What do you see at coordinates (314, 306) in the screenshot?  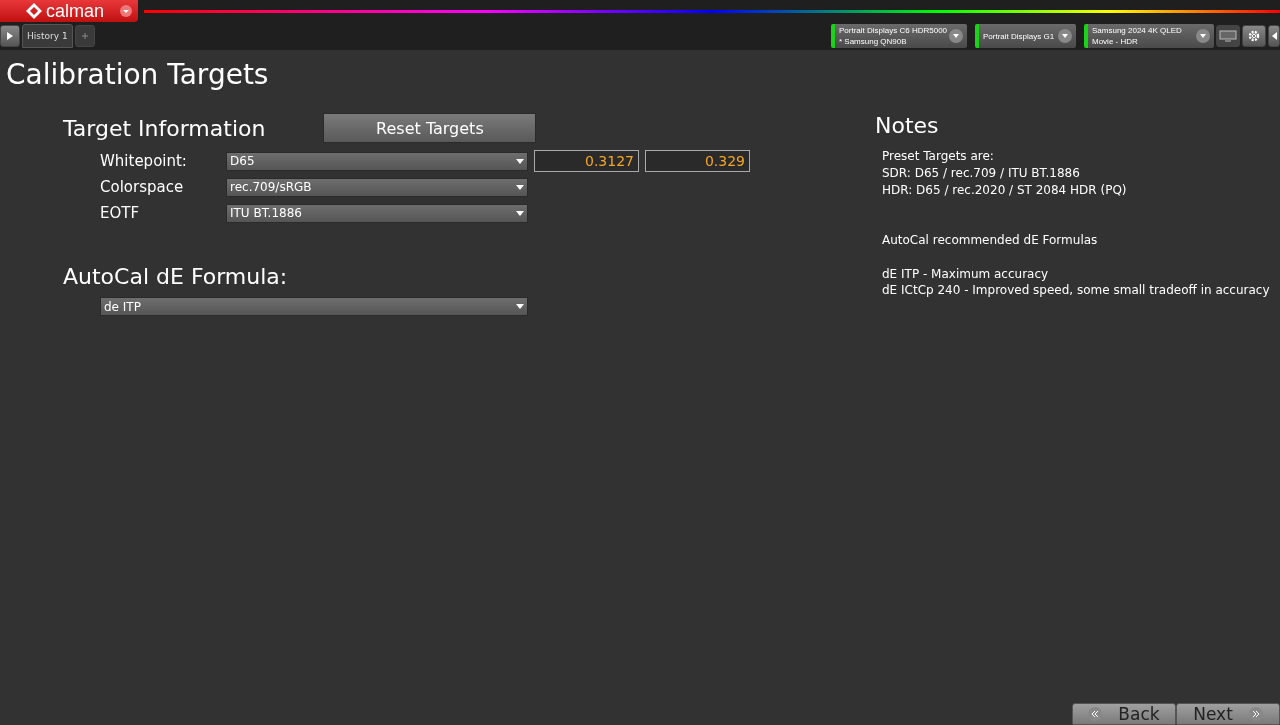 I see `dropdown: de ITP` at bounding box center [314, 306].